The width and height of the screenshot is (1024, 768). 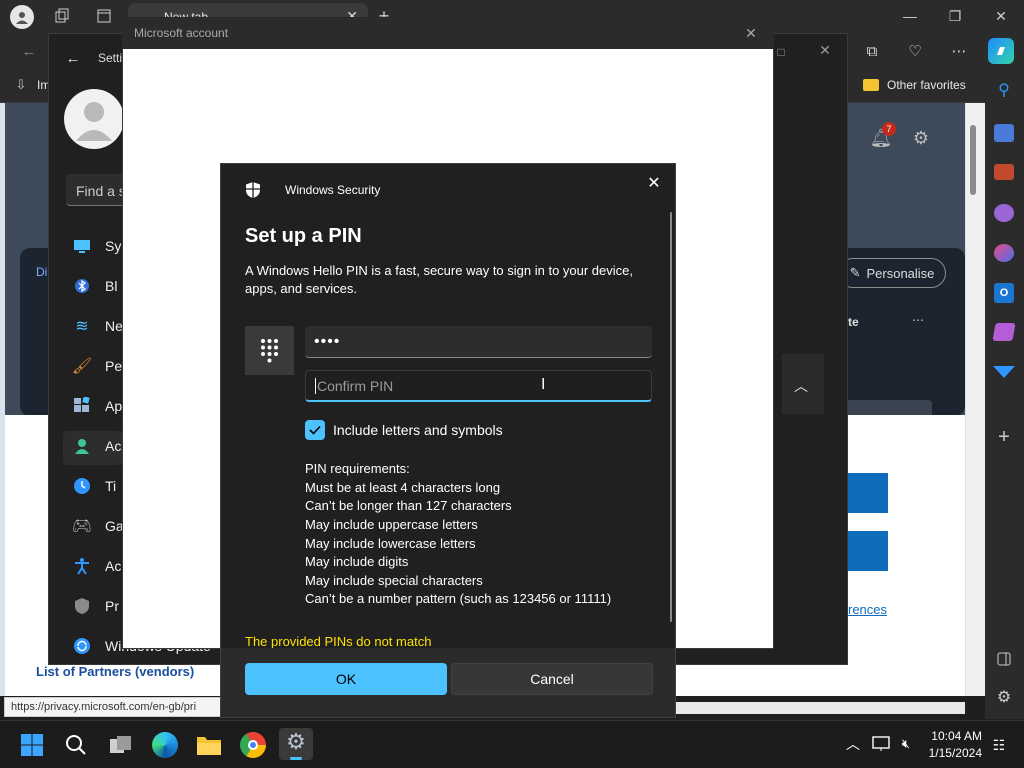 What do you see at coordinates (96, 366) in the screenshot?
I see `nav-item-personalisation: 🖌︎ Pe` at bounding box center [96, 366].